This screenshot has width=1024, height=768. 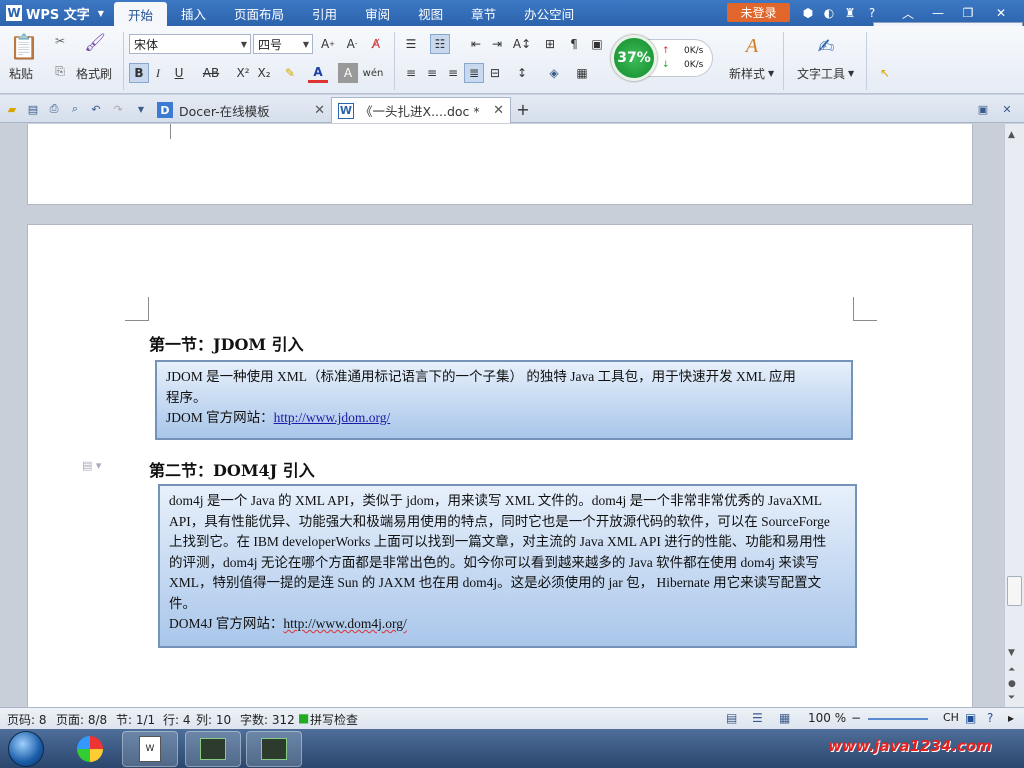 What do you see at coordinates (376, 44) in the screenshot?
I see `clear-format-icon: A̸` at bounding box center [376, 44].